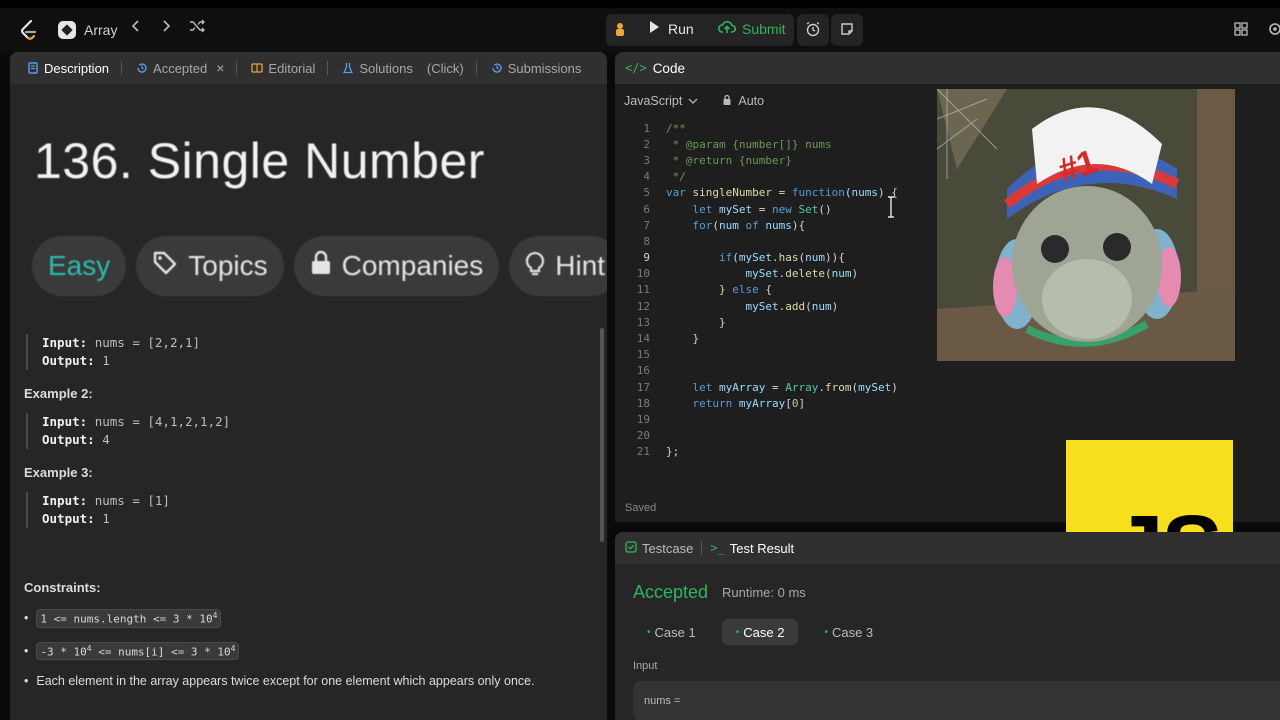  Describe the element at coordinates (646, 177) in the screenshot. I see `line-number: 4` at that location.